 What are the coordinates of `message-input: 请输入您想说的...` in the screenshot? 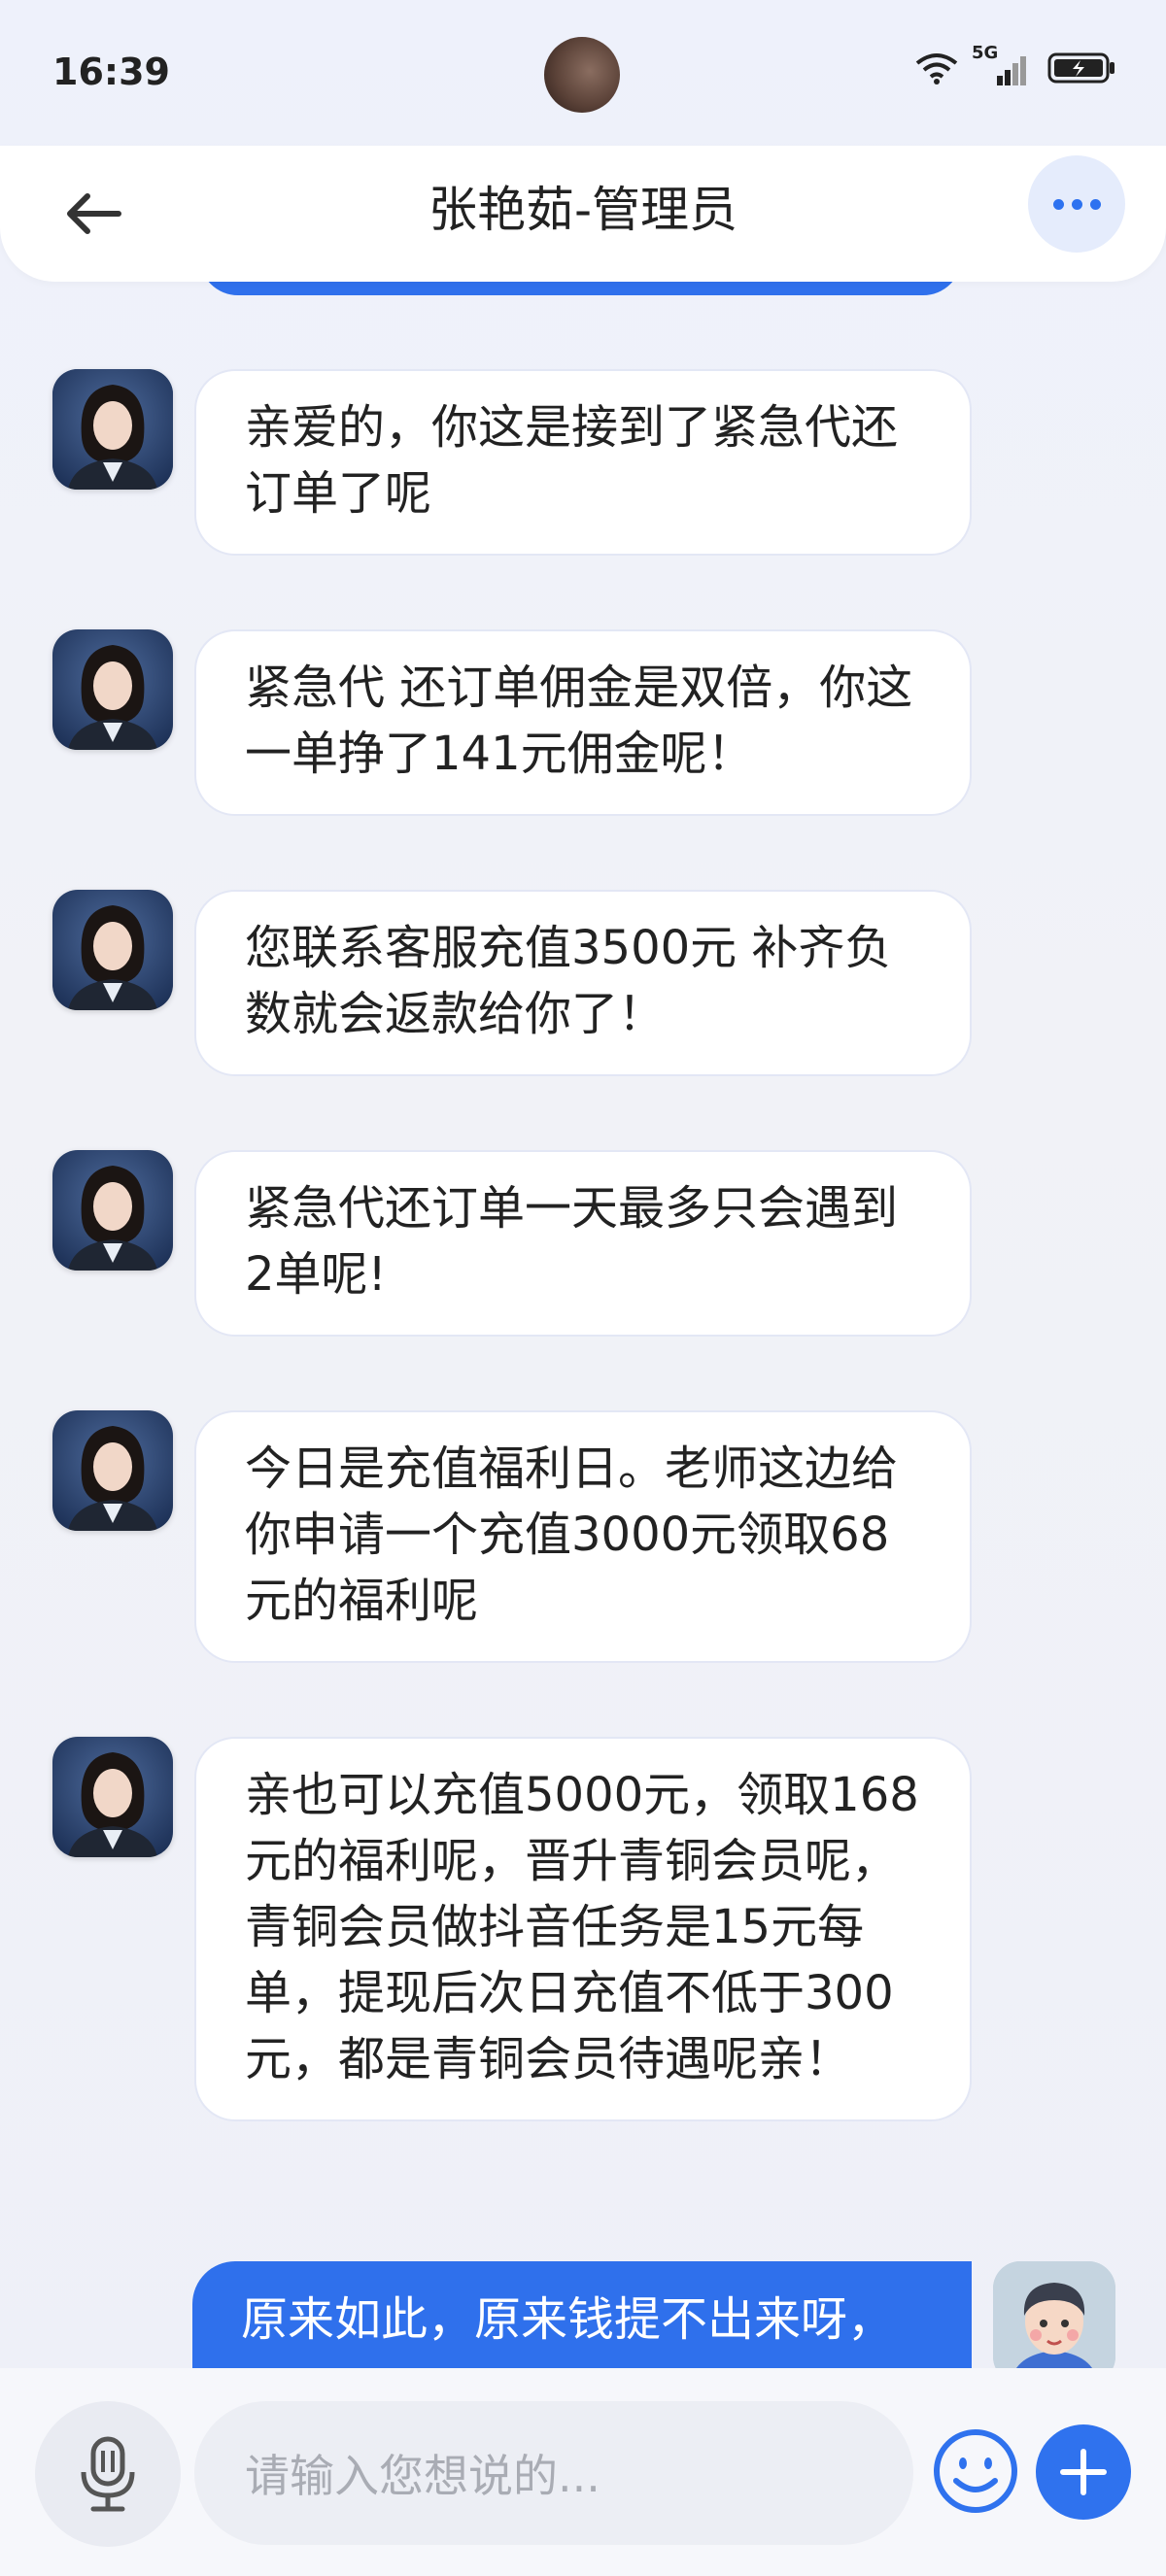 It's located at (553, 2473).